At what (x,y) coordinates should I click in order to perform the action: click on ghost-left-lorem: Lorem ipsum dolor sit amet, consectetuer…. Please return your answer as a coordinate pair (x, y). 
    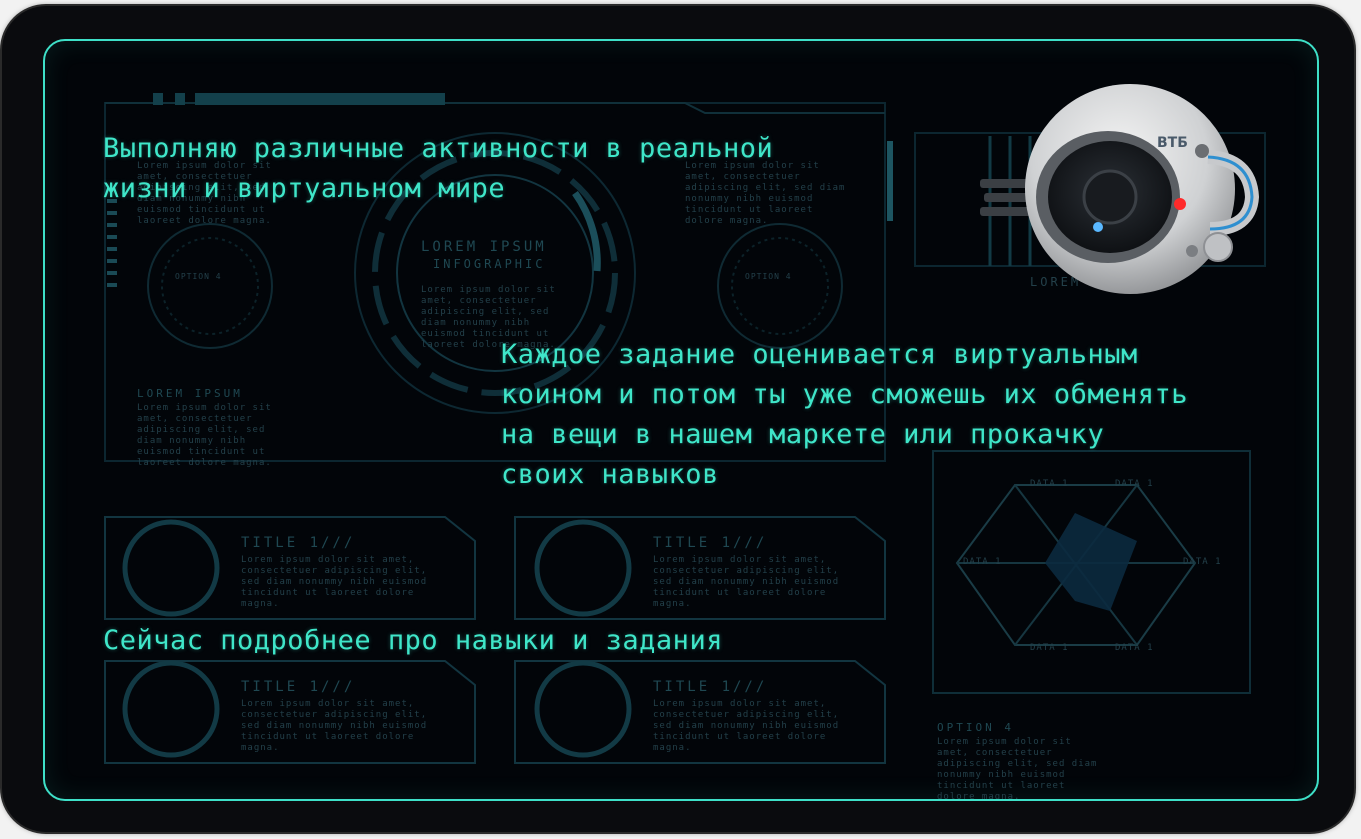
    Looking at the image, I should click on (204, 435).